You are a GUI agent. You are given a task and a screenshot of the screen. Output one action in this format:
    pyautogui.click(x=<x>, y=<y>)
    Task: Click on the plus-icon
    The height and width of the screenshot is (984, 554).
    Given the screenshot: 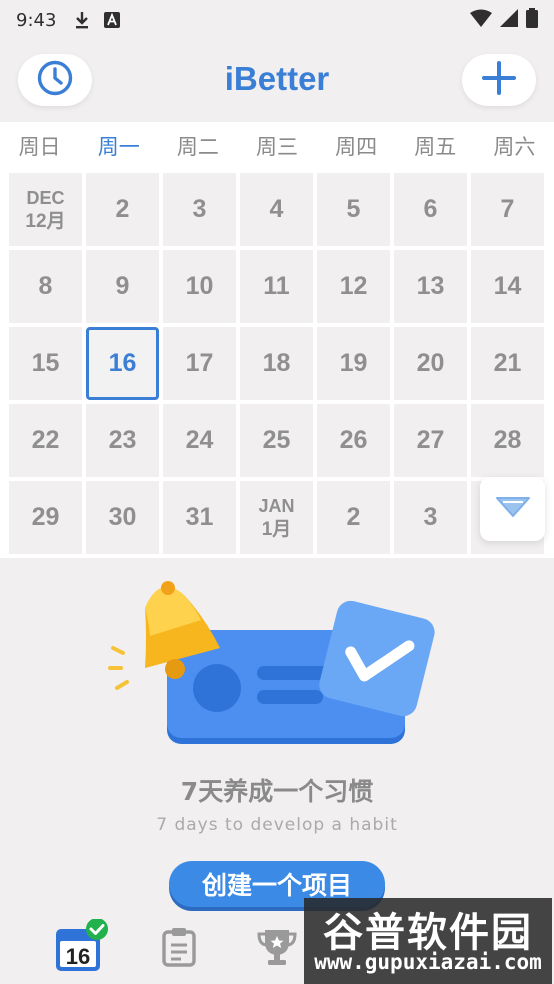 What is the action you would take?
    pyautogui.click(x=499, y=80)
    